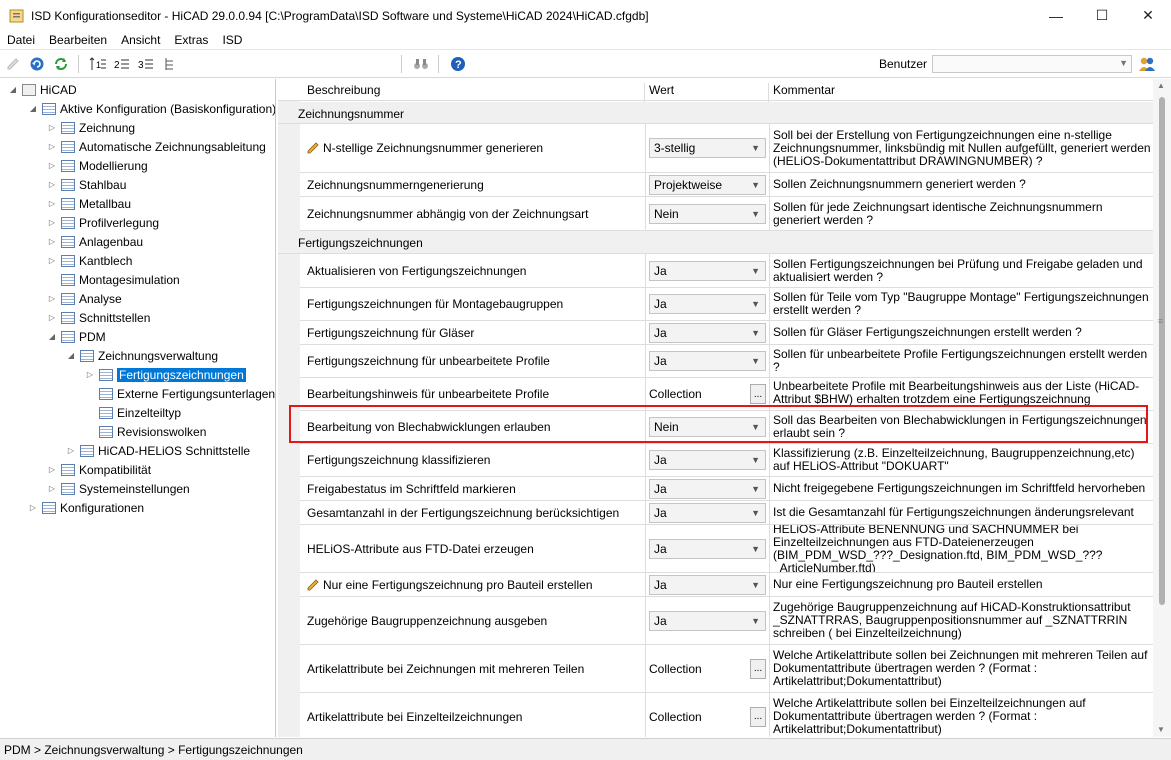 The image size is (1171, 760). I want to click on level-3-icon: 3, so click(146, 64).